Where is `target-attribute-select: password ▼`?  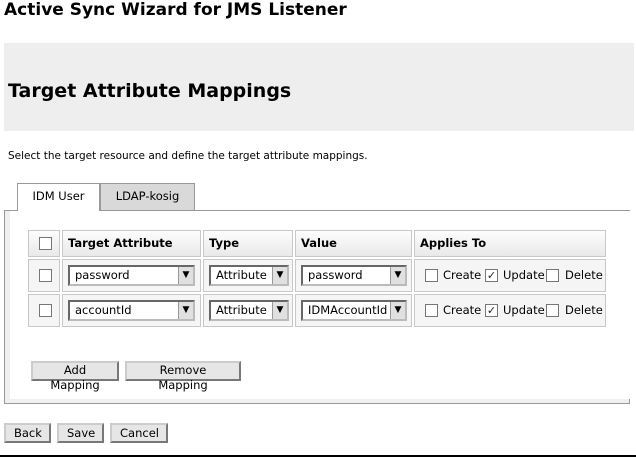
target-attribute-select: password ▼ is located at coordinates (131, 275).